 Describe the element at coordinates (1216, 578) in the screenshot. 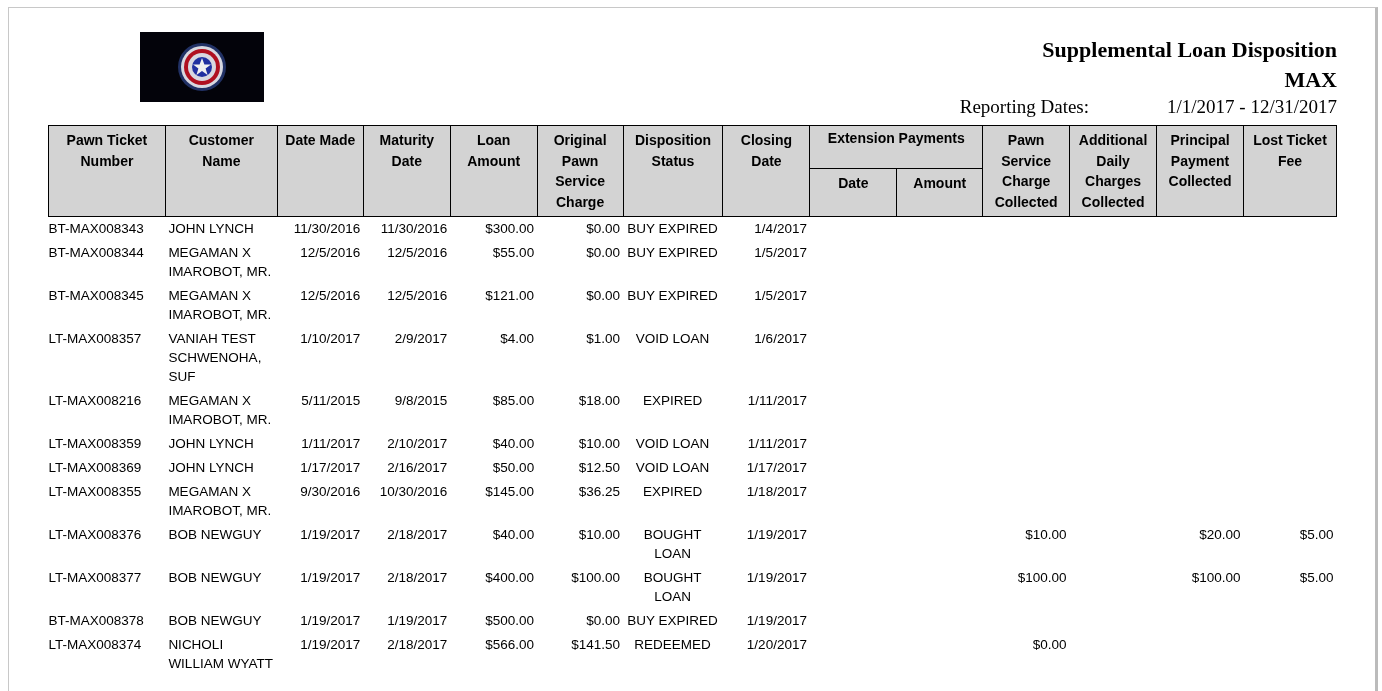

I see `table-cell-text: $100.00` at that location.